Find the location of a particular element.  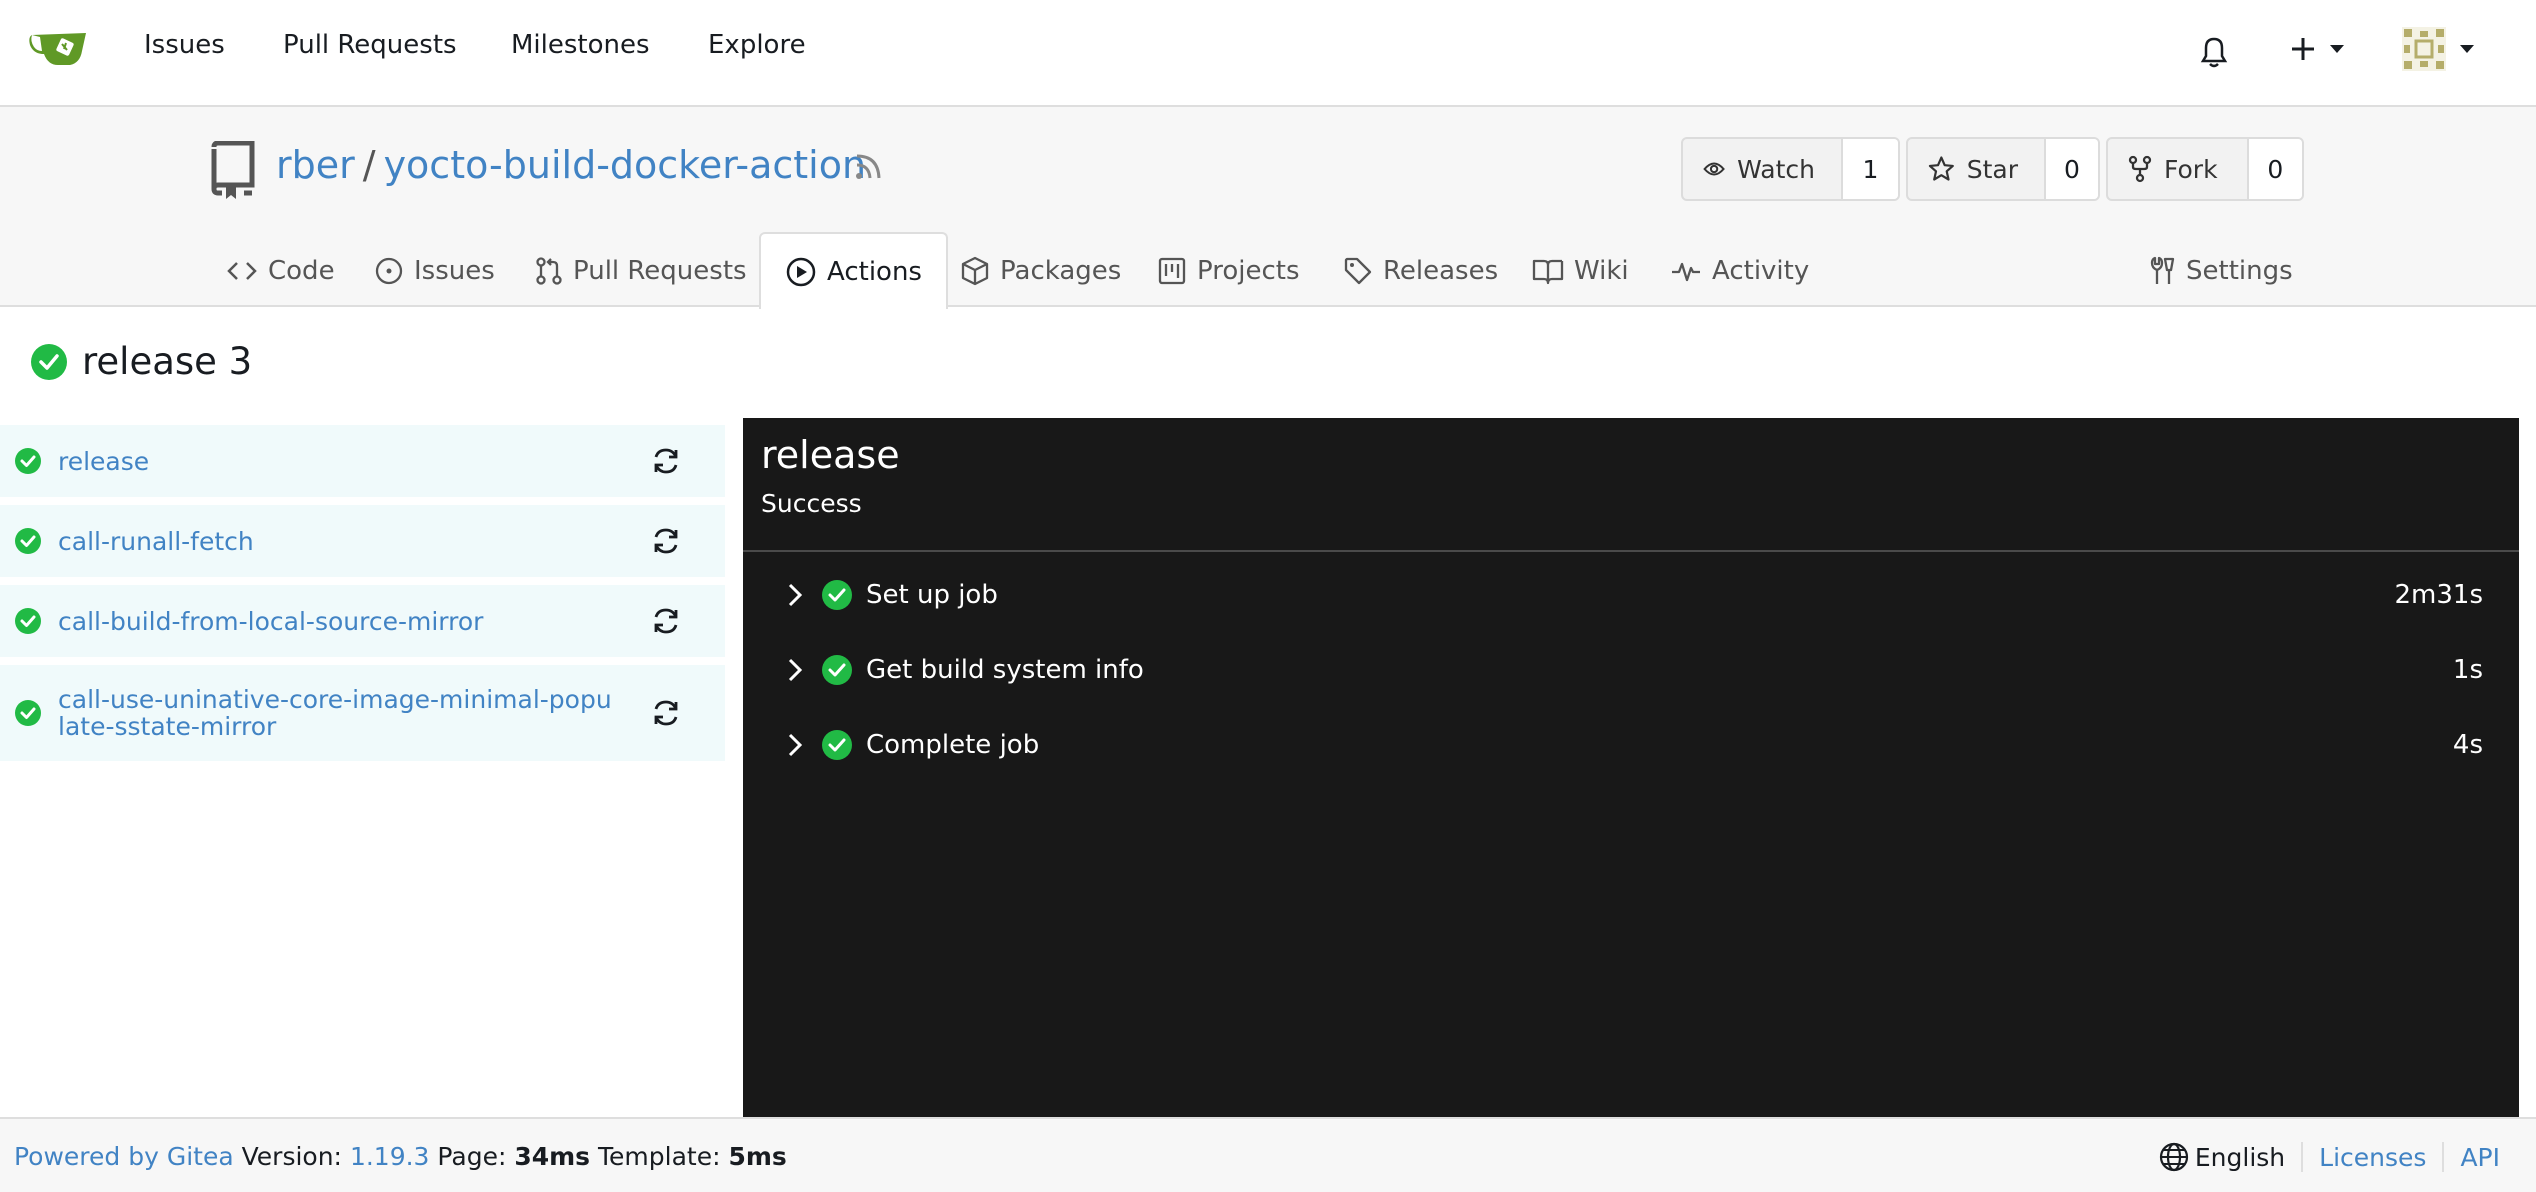

repo-name-link: yocto-build-docker-action is located at coordinates (625, 165).